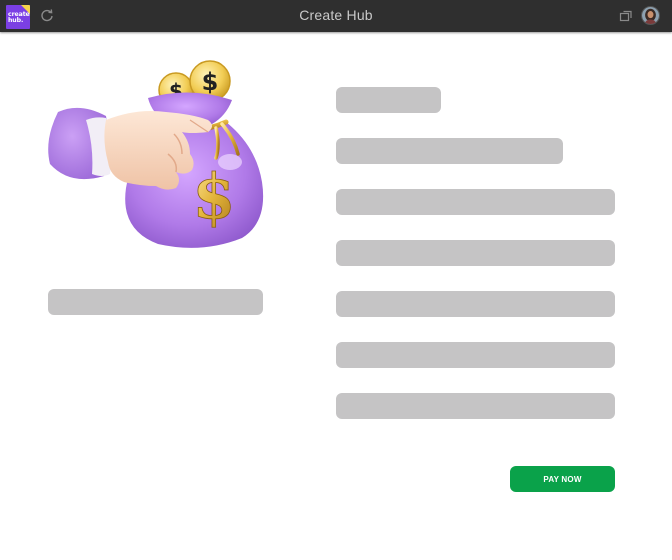  I want to click on top-bar: create hub. Create Hub, so click(336, 16).